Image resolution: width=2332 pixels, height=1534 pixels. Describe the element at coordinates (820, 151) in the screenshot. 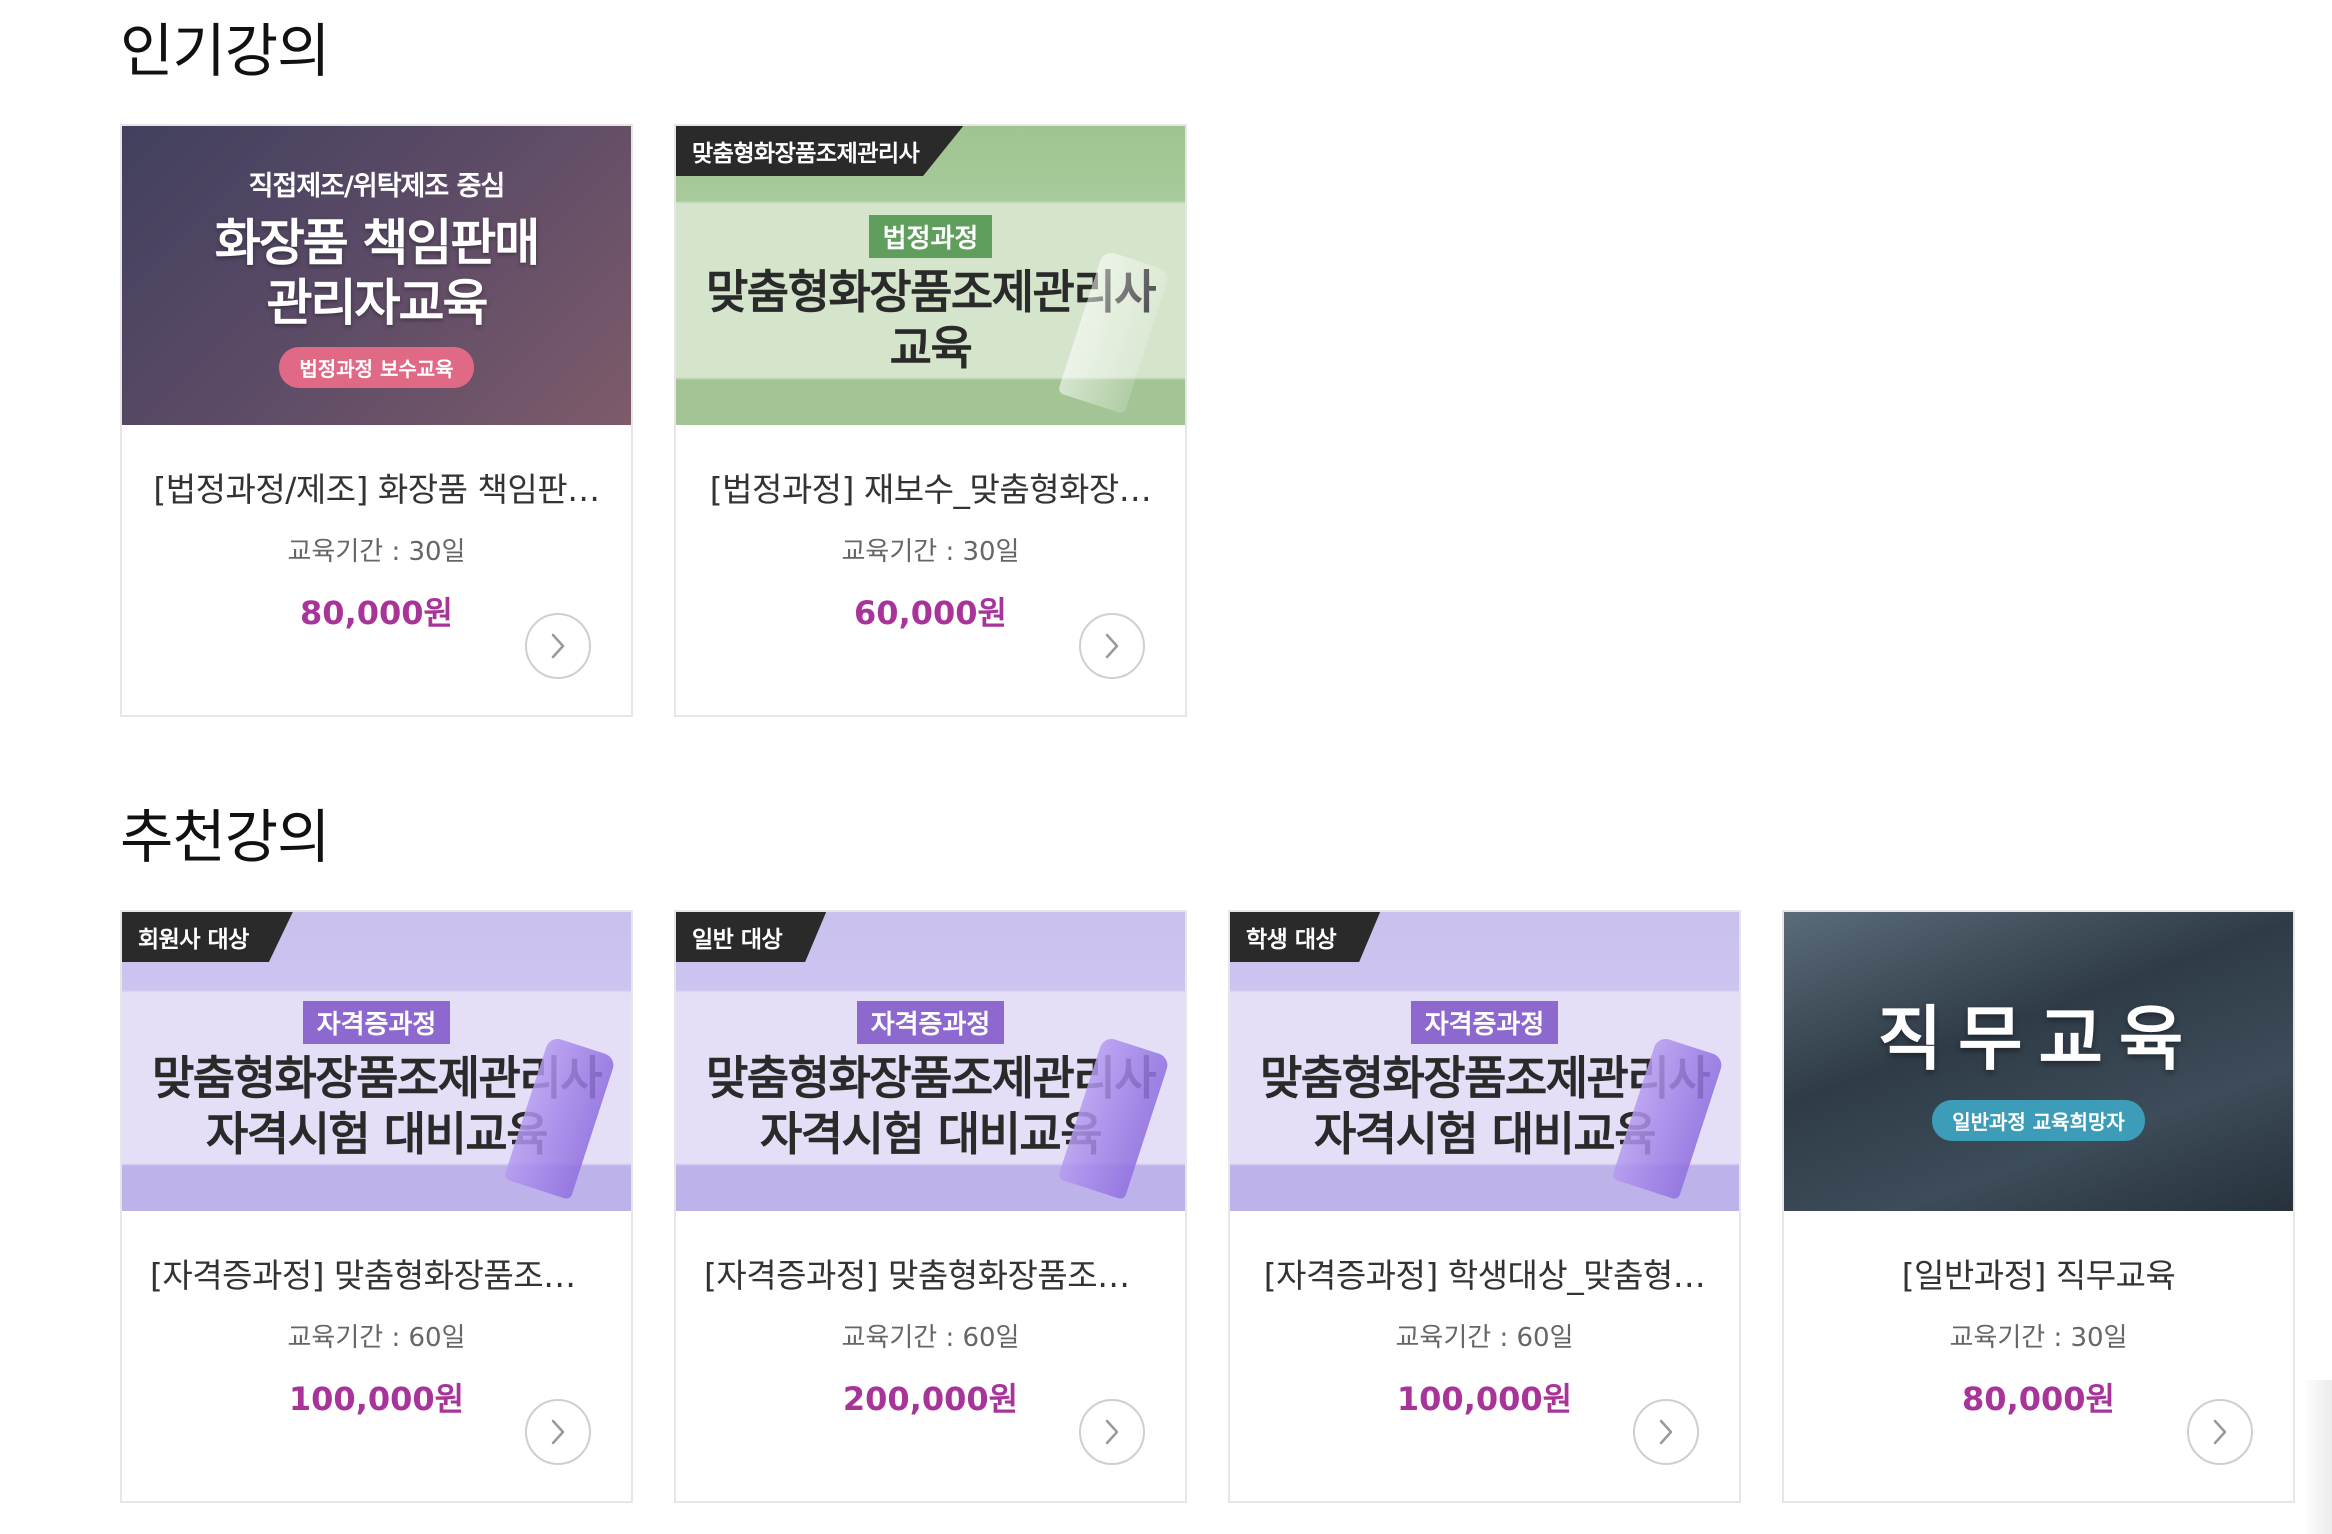

I see `thumbnail-corner-label: 맞춤형화장품조제관리사` at that location.